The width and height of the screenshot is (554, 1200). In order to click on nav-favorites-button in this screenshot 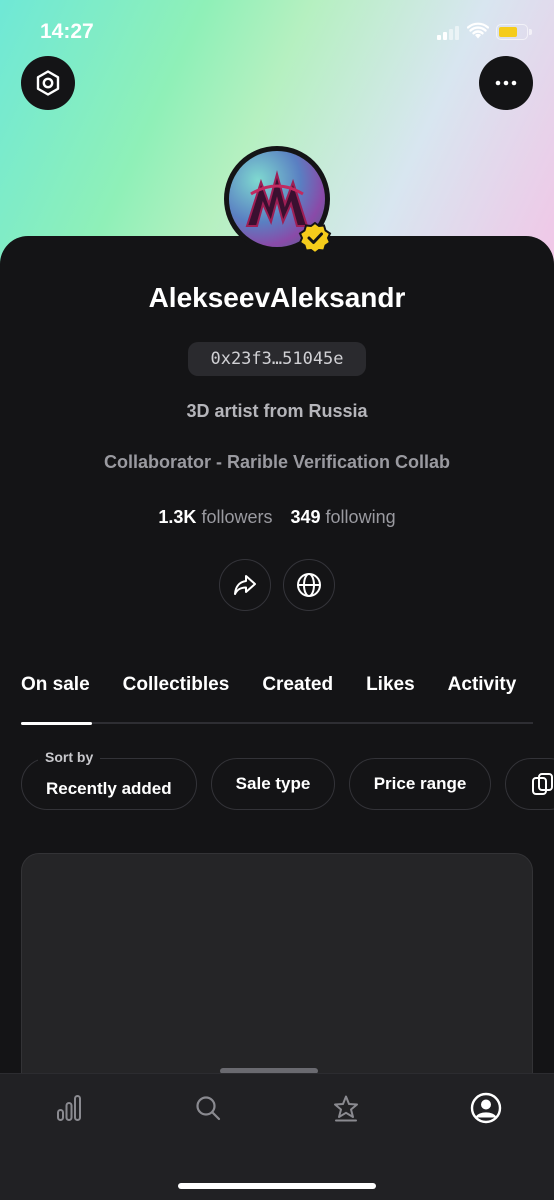, I will do `click(346, 1108)`.